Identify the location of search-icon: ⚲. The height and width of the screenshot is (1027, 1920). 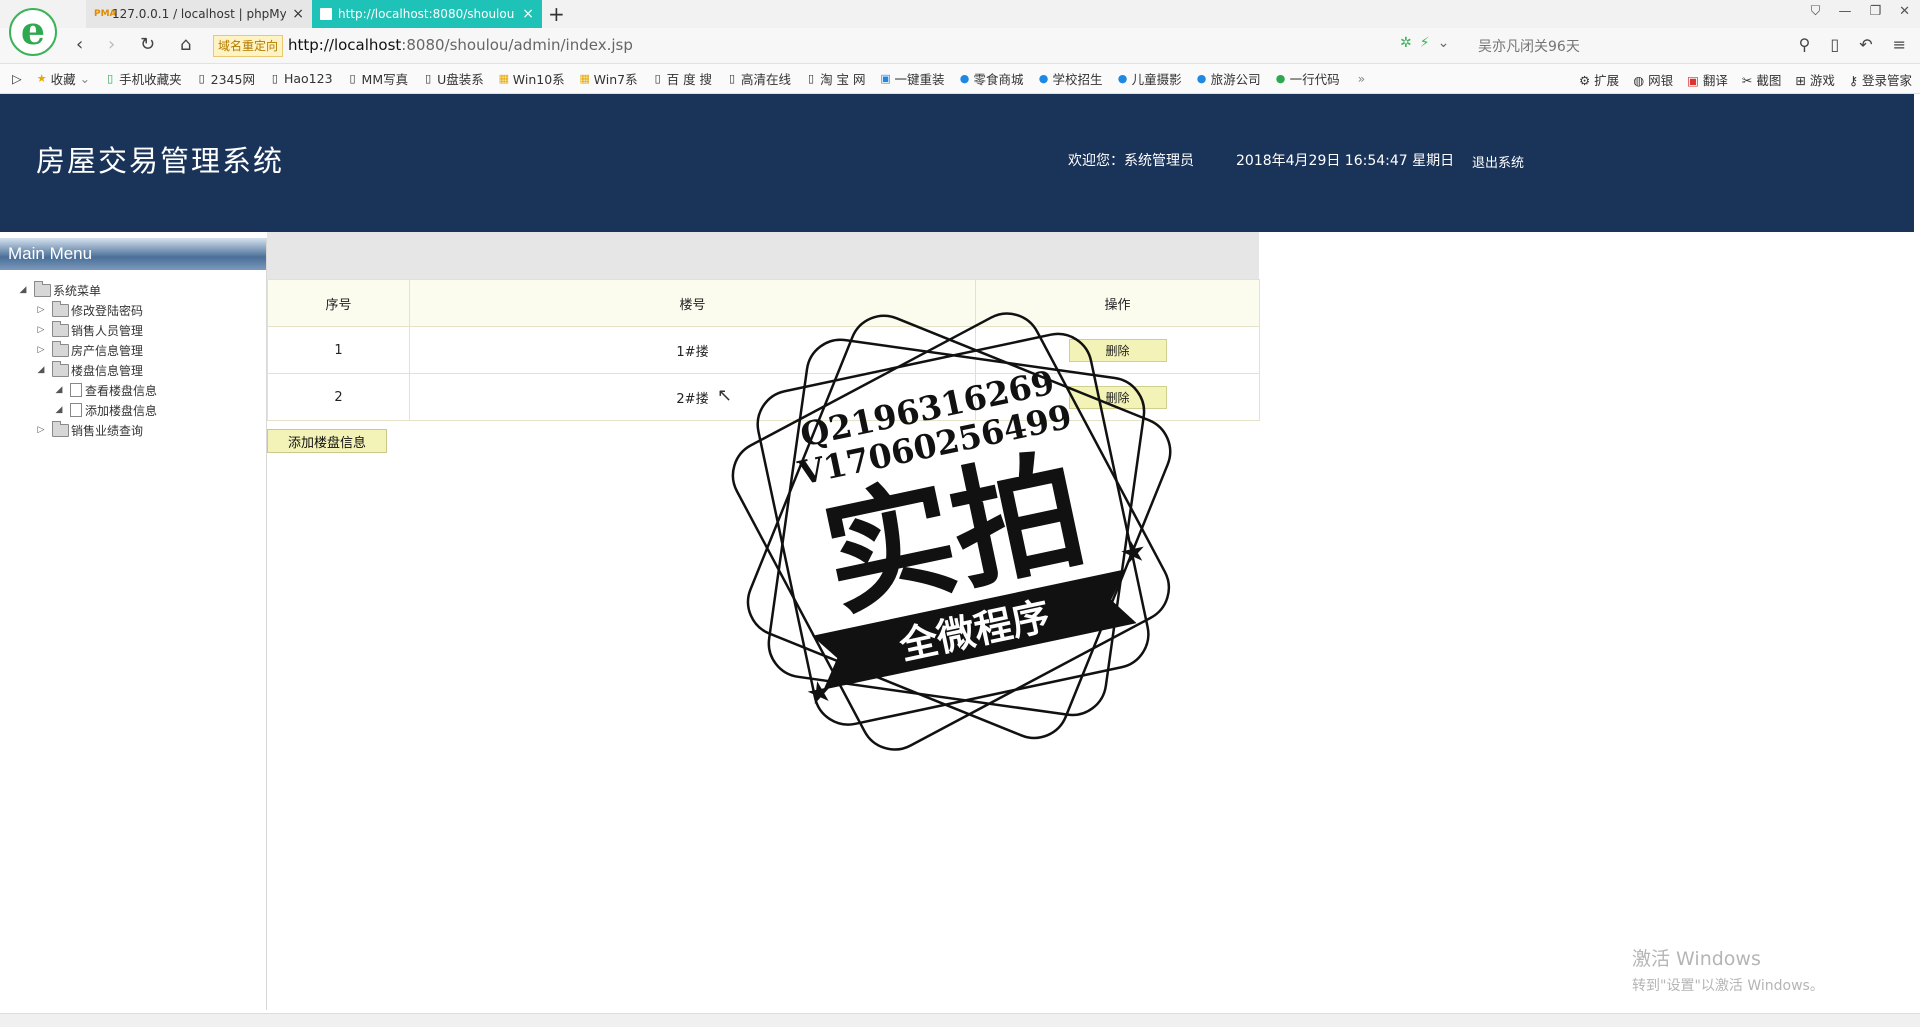
(1805, 44).